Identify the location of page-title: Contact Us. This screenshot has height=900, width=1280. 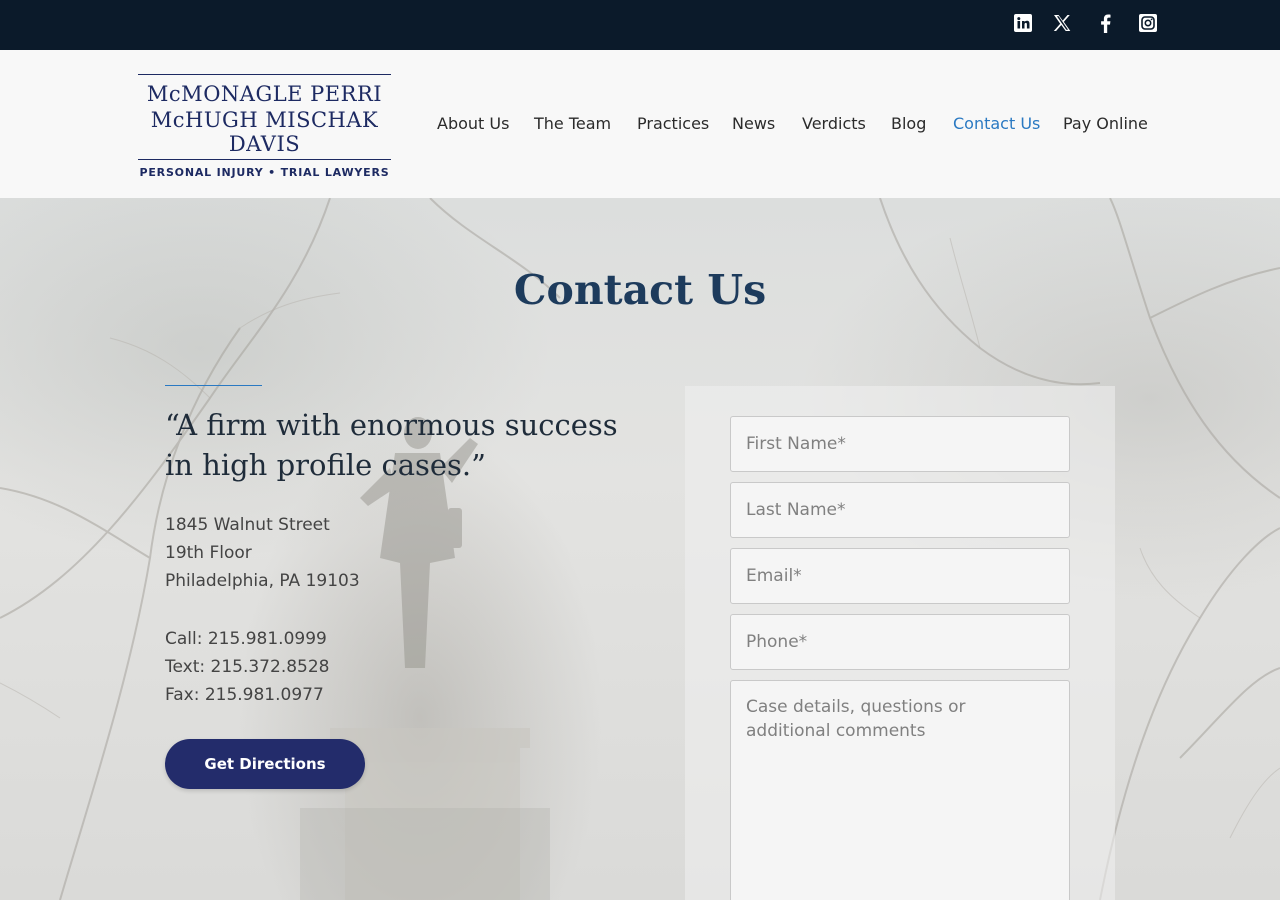
(640, 290).